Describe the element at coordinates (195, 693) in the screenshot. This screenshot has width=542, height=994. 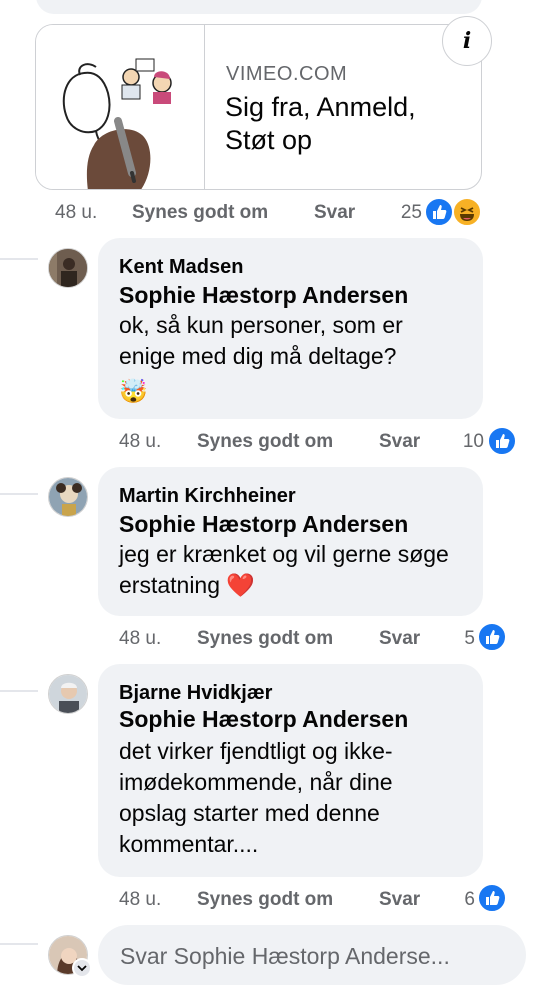
I see `comment-author: Bjarne Hvidkjær` at that location.